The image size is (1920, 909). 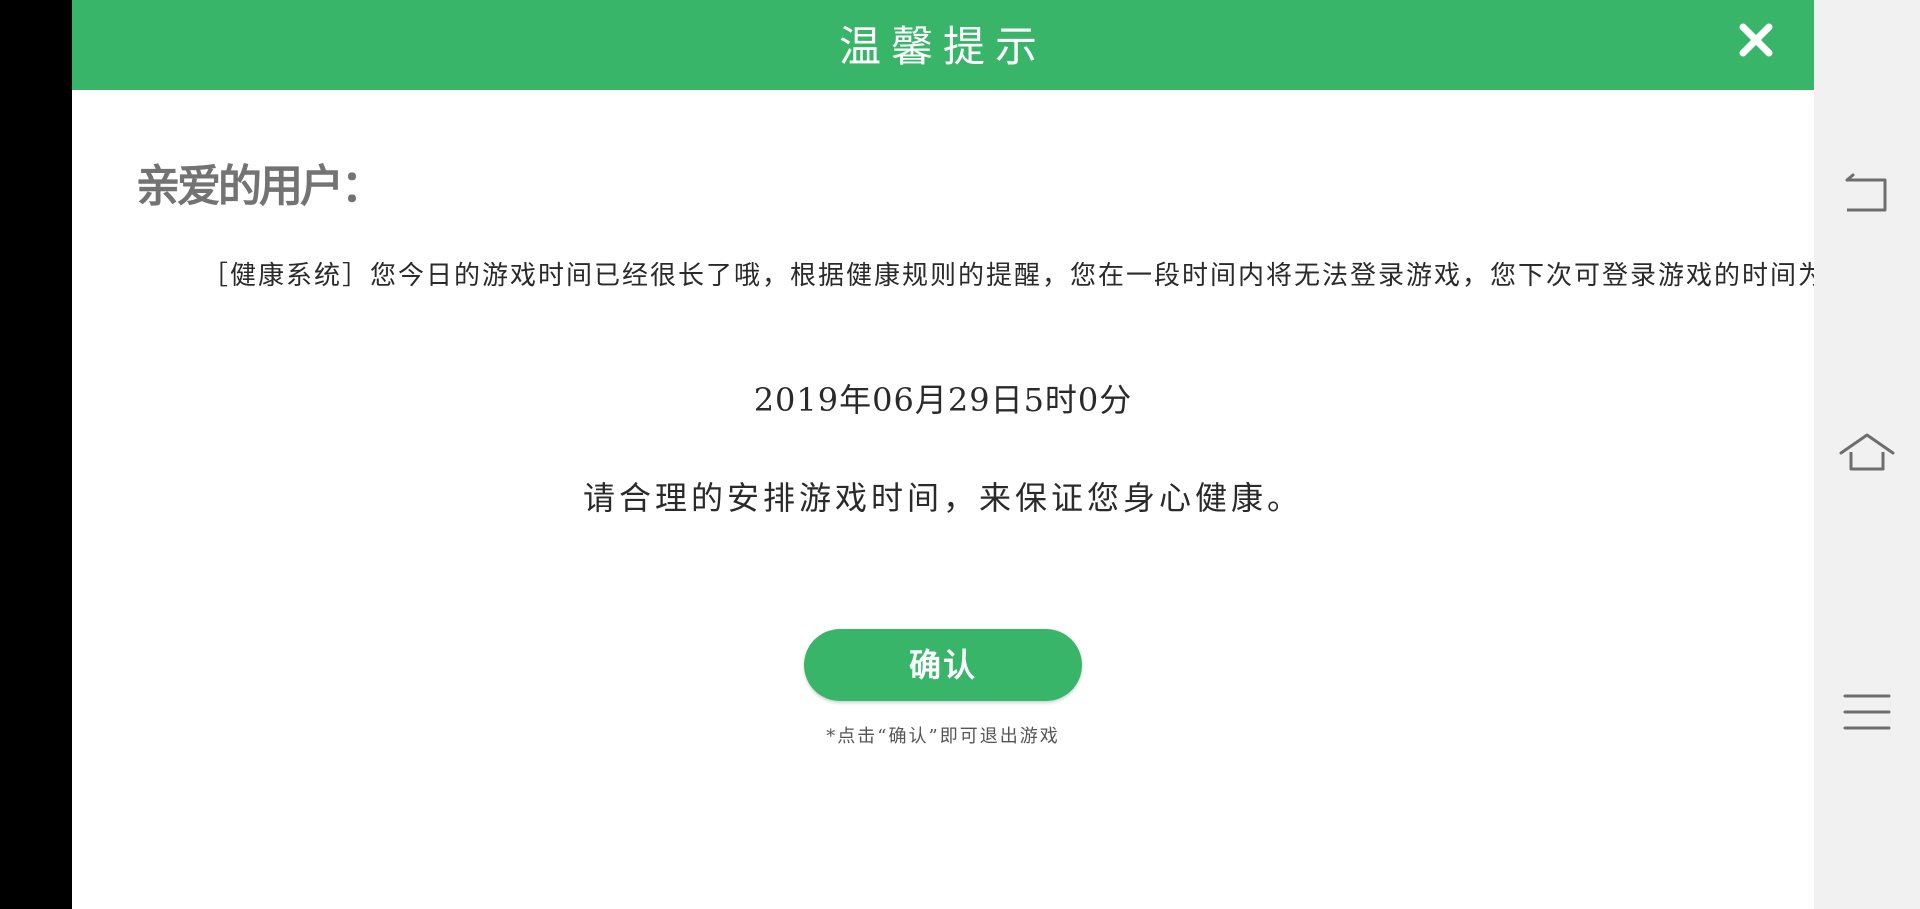 What do you see at coordinates (1866, 192) in the screenshot?
I see `back-icon` at bounding box center [1866, 192].